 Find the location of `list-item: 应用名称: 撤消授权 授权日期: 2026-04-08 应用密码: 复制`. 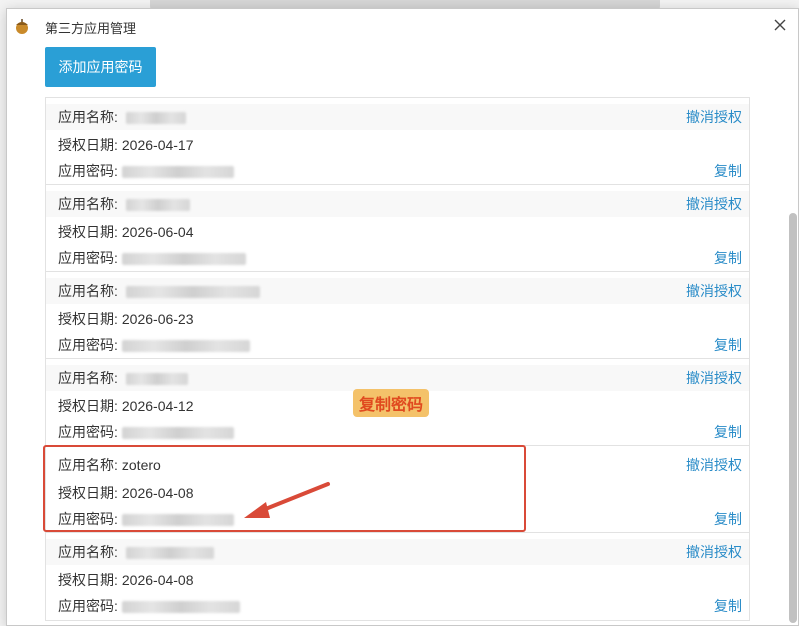

list-item: 应用名称: 撤消授权 授权日期: 2026-04-08 应用密码: 复制 is located at coordinates (397, 576).